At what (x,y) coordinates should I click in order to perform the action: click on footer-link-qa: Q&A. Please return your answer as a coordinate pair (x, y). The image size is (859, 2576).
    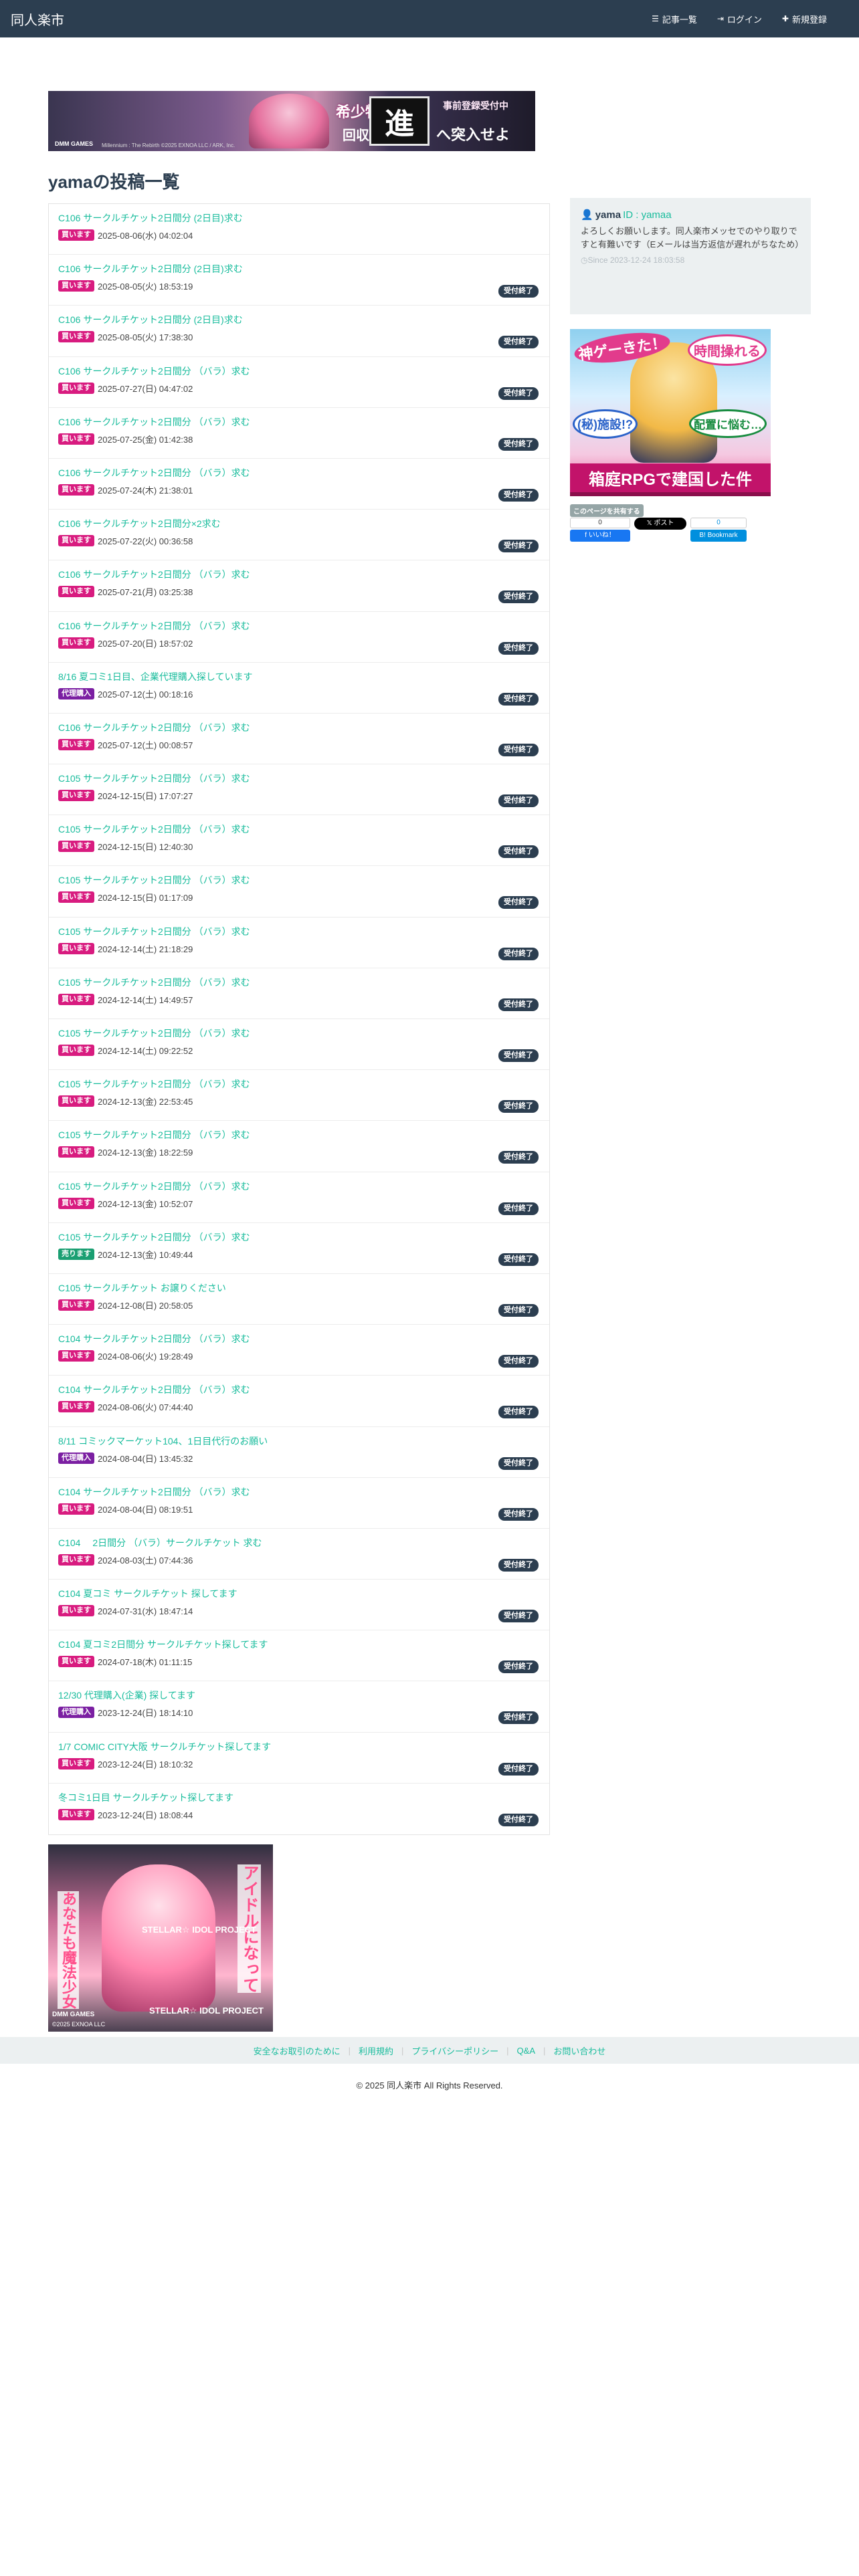
    Looking at the image, I should click on (526, 2051).